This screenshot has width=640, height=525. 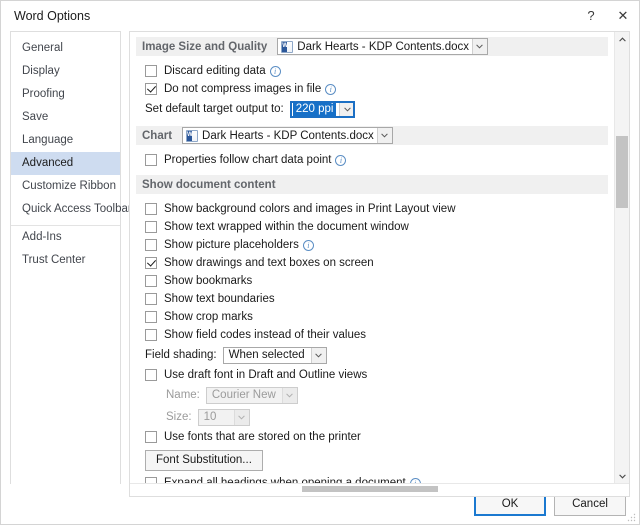 What do you see at coordinates (65, 163) in the screenshot?
I see `sidebar-item-advanced: Advanced` at bounding box center [65, 163].